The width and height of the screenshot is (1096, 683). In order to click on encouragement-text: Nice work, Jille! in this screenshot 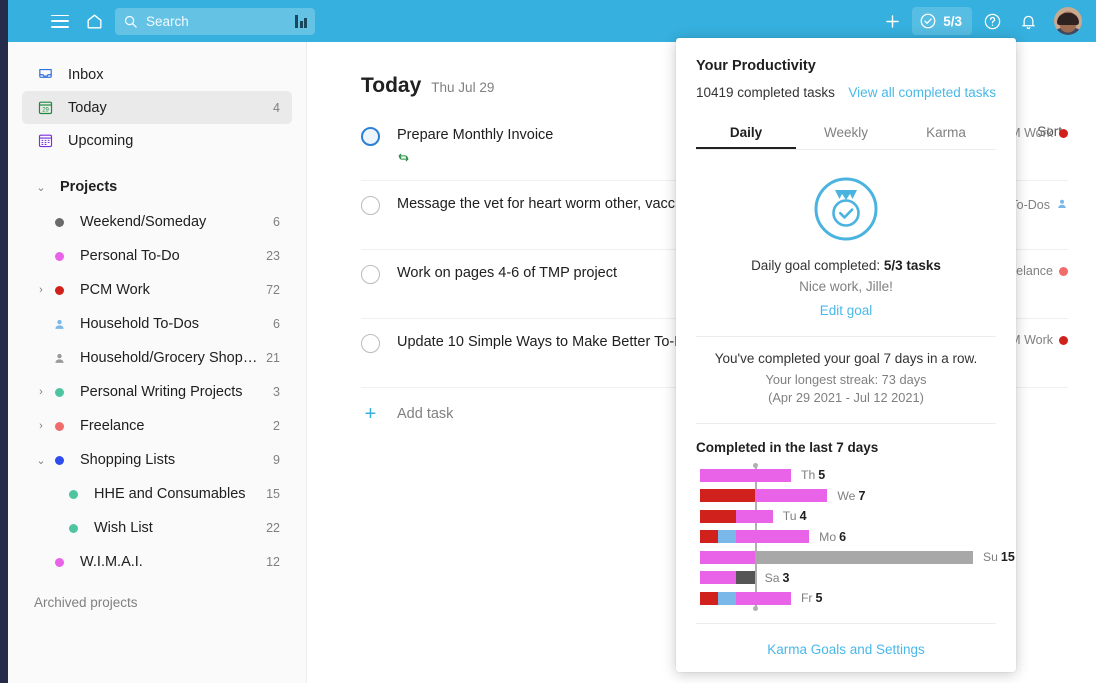, I will do `click(846, 286)`.